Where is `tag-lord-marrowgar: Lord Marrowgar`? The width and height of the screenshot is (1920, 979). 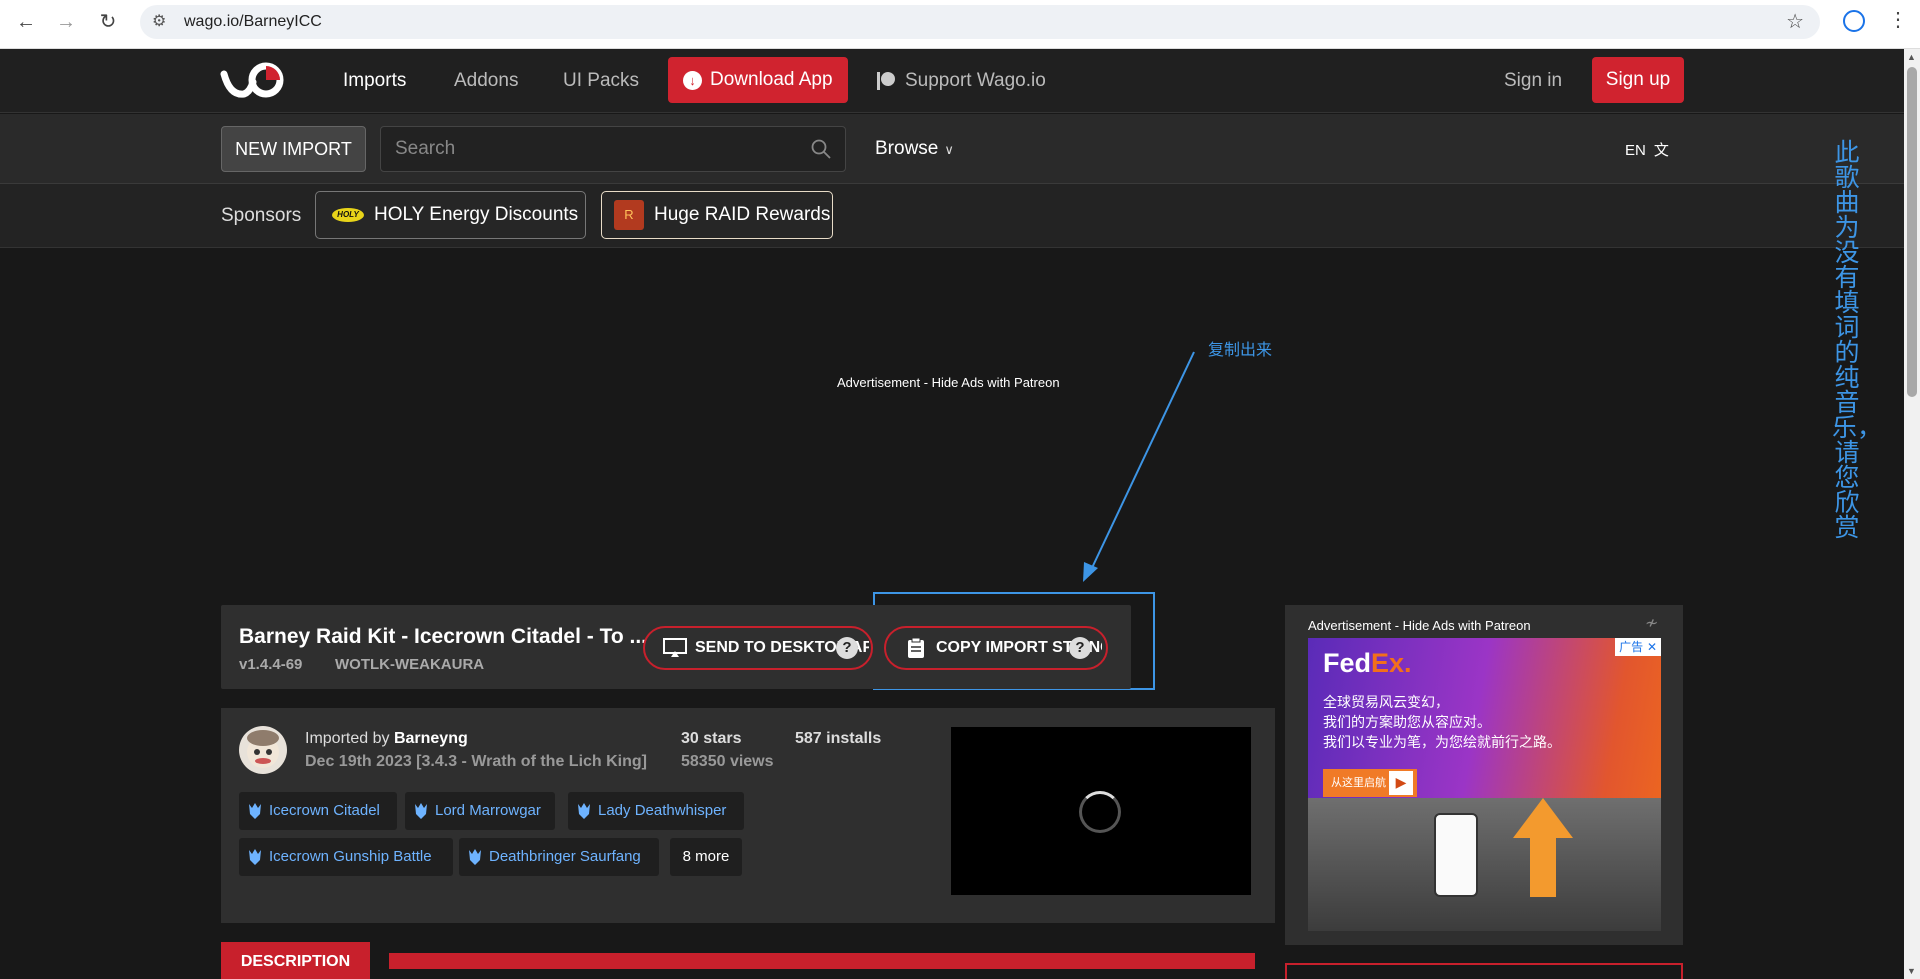
tag-lord-marrowgar: Lord Marrowgar is located at coordinates (480, 811).